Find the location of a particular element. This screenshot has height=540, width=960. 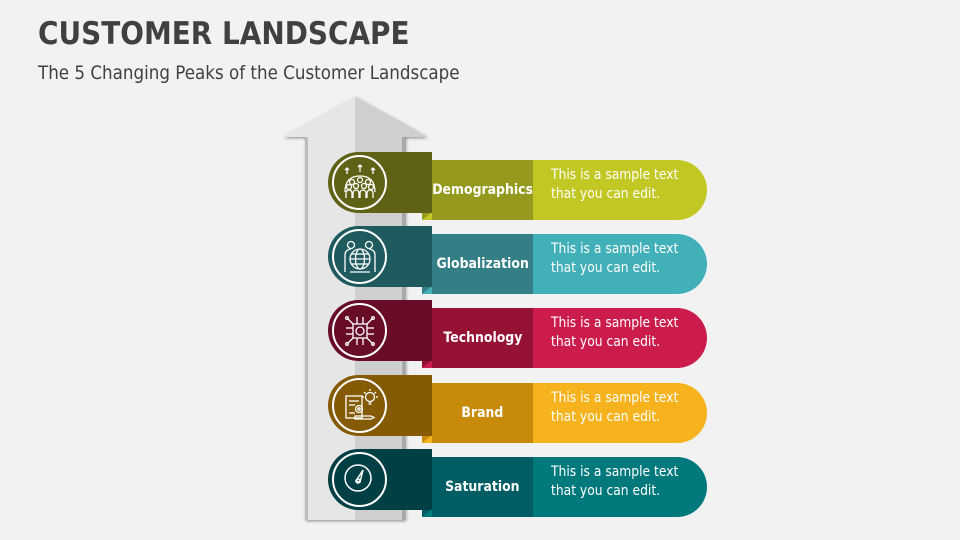

label: Brand is located at coordinates (482, 413).